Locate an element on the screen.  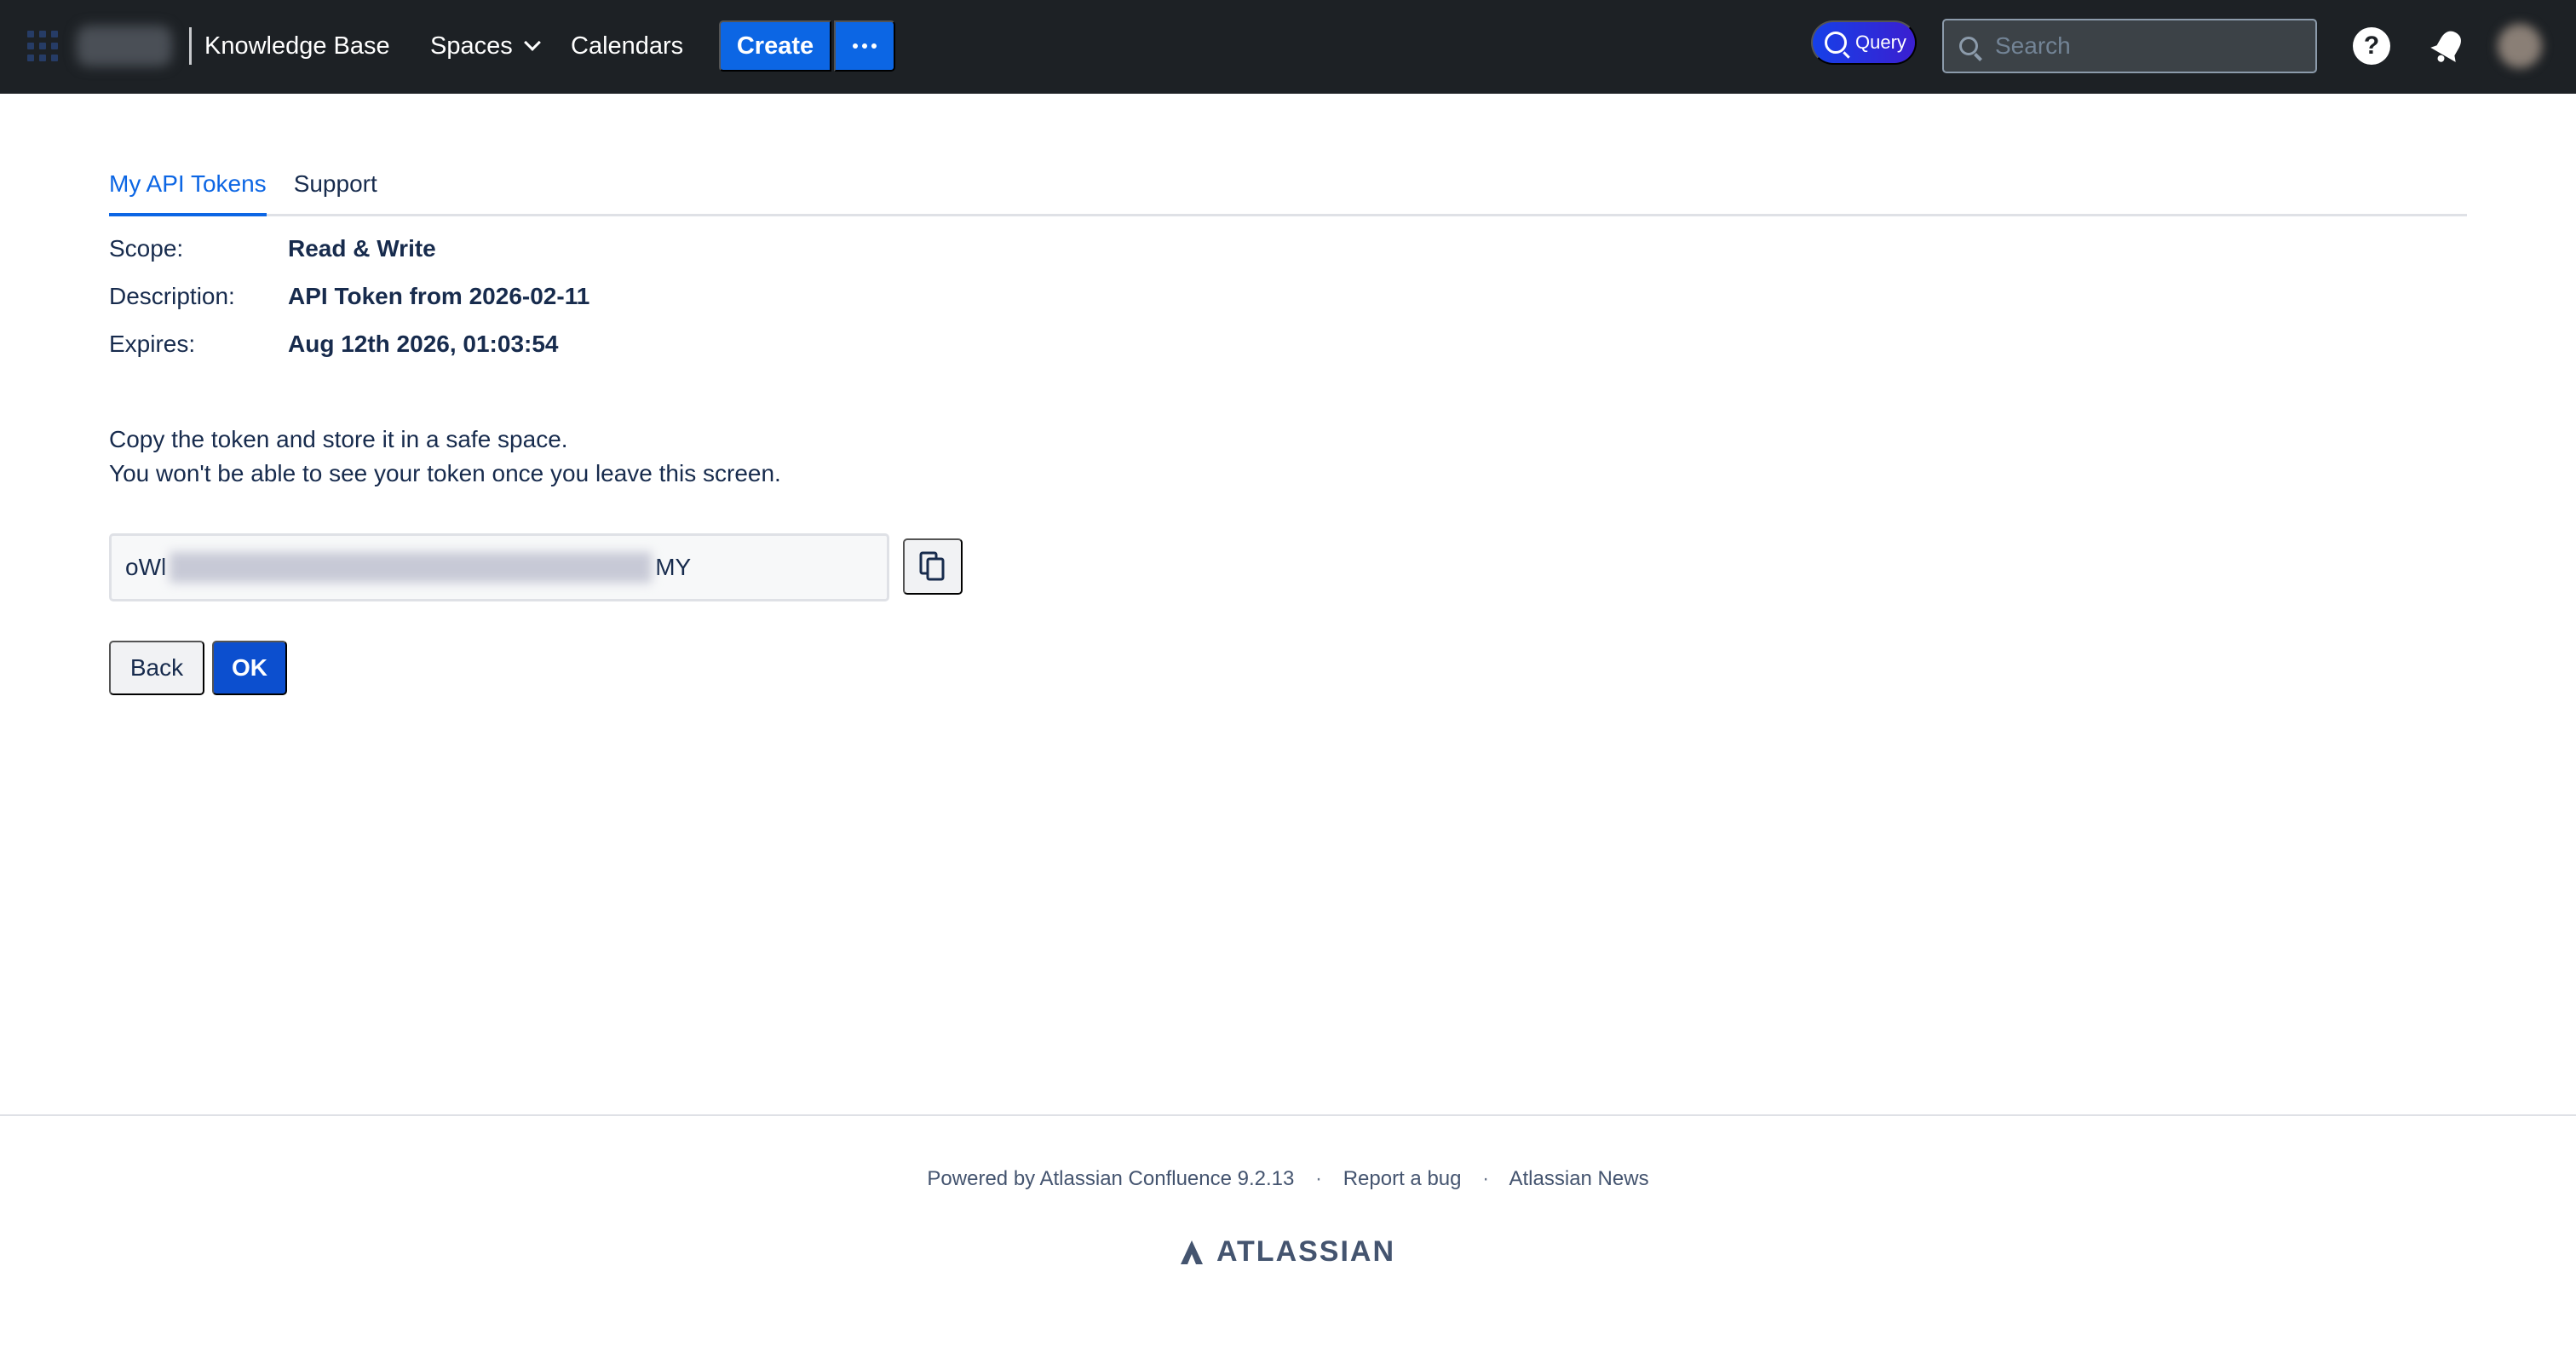
expires-row: Expires: Aug 12th 2026, 01:03:54 is located at coordinates (334, 344).